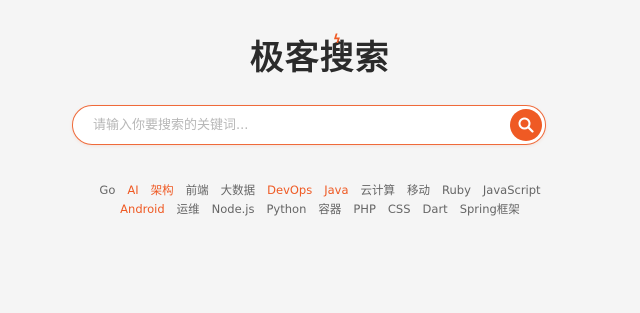  Describe the element at coordinates (289, 190) in the screenshot. I see `tag-link: DevOps` at that location.